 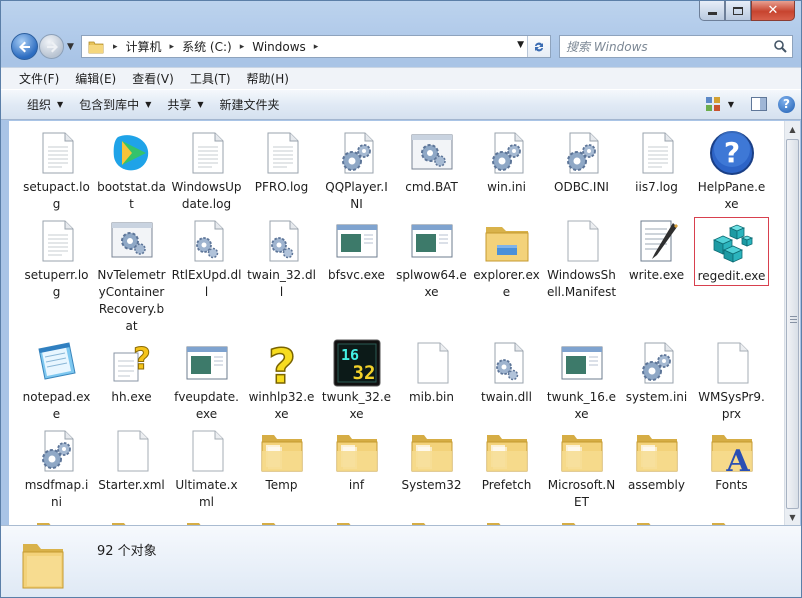 I want to click on view-options-dropdown: ▼, so click(x=731, y=104).